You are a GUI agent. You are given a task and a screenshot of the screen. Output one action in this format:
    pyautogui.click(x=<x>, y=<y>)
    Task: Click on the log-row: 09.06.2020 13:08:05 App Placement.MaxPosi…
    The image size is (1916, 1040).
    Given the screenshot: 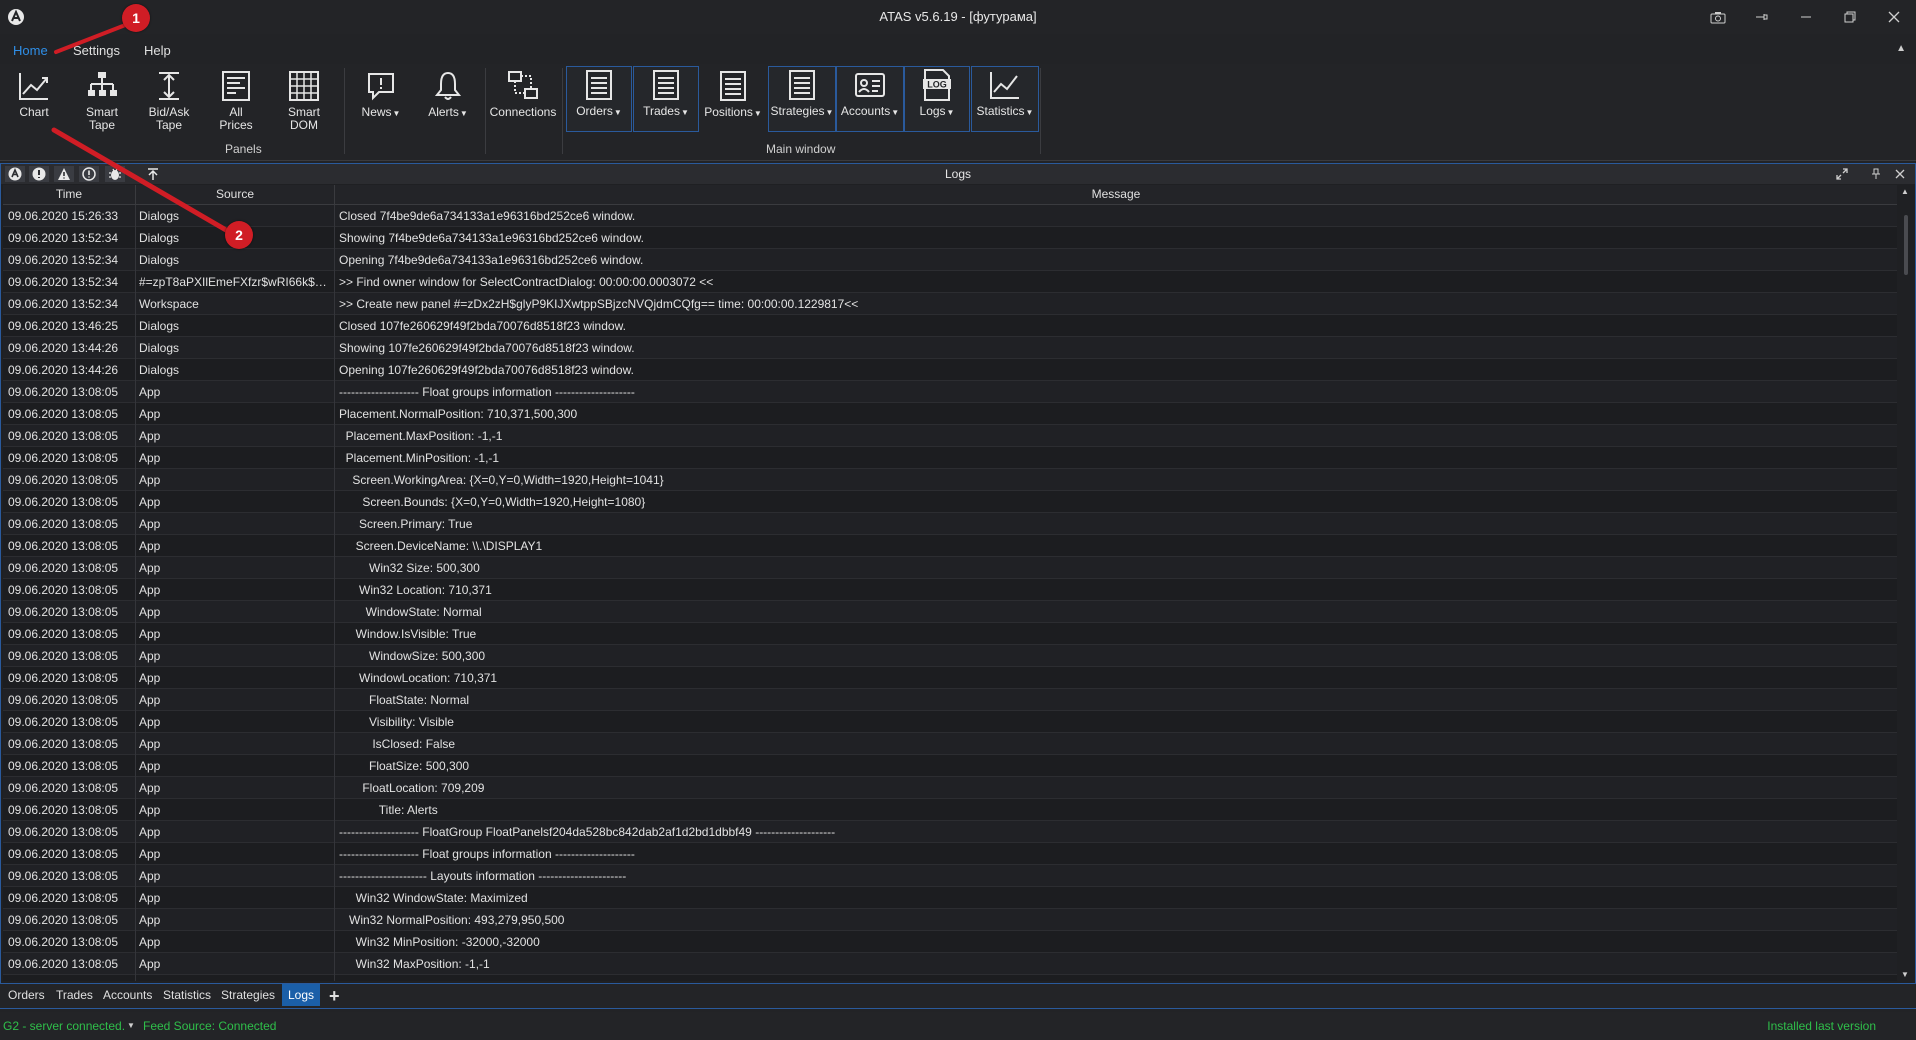 What is the action you would take?
    pyautogui.click(x=950, y=436)
    